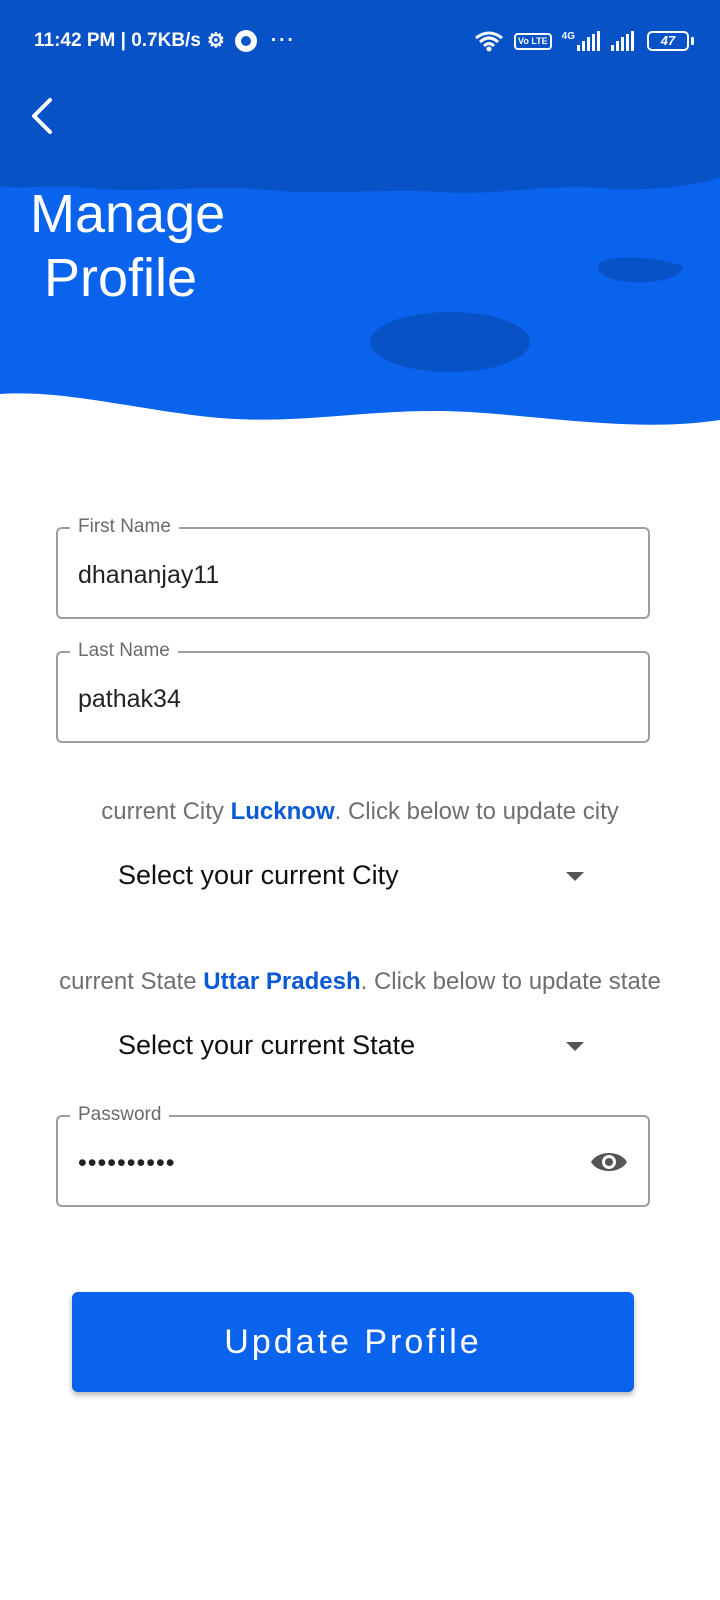  I want to click on chevron-left-icon, so click(42, 116).